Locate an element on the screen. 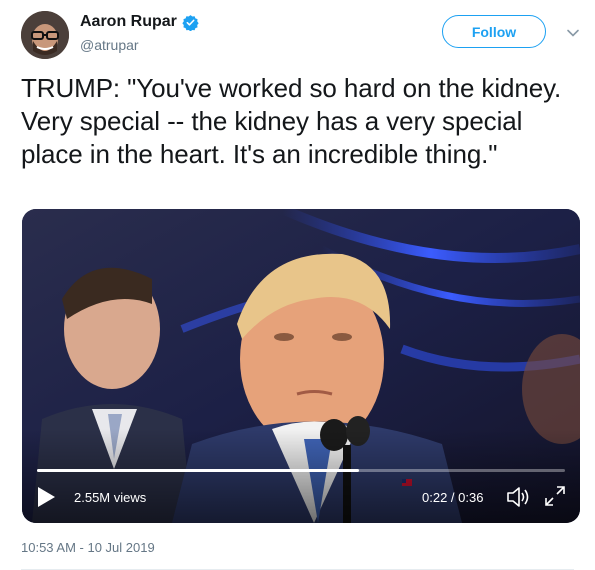 This screenshot has width=595, height=570. avatar is located at coordinates (45, 35).